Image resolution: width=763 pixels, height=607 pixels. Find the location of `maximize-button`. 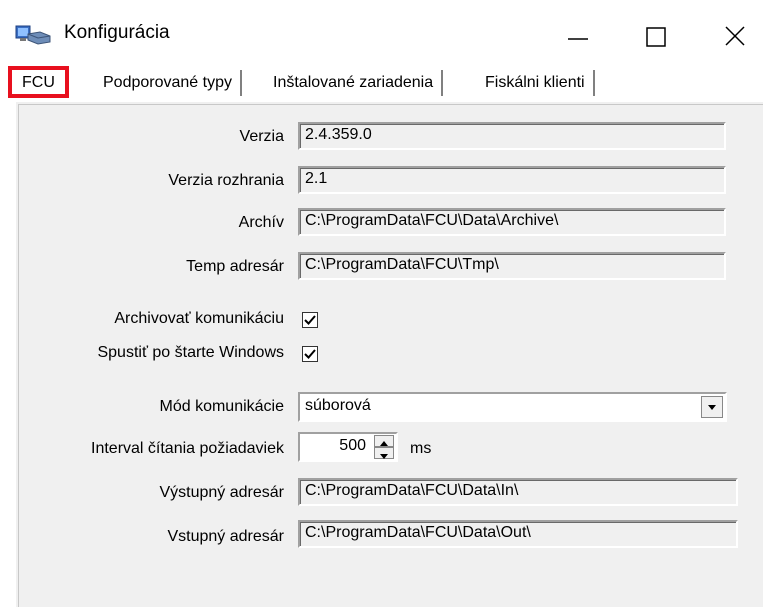

maximize-button is located at coordinates (655, 34).